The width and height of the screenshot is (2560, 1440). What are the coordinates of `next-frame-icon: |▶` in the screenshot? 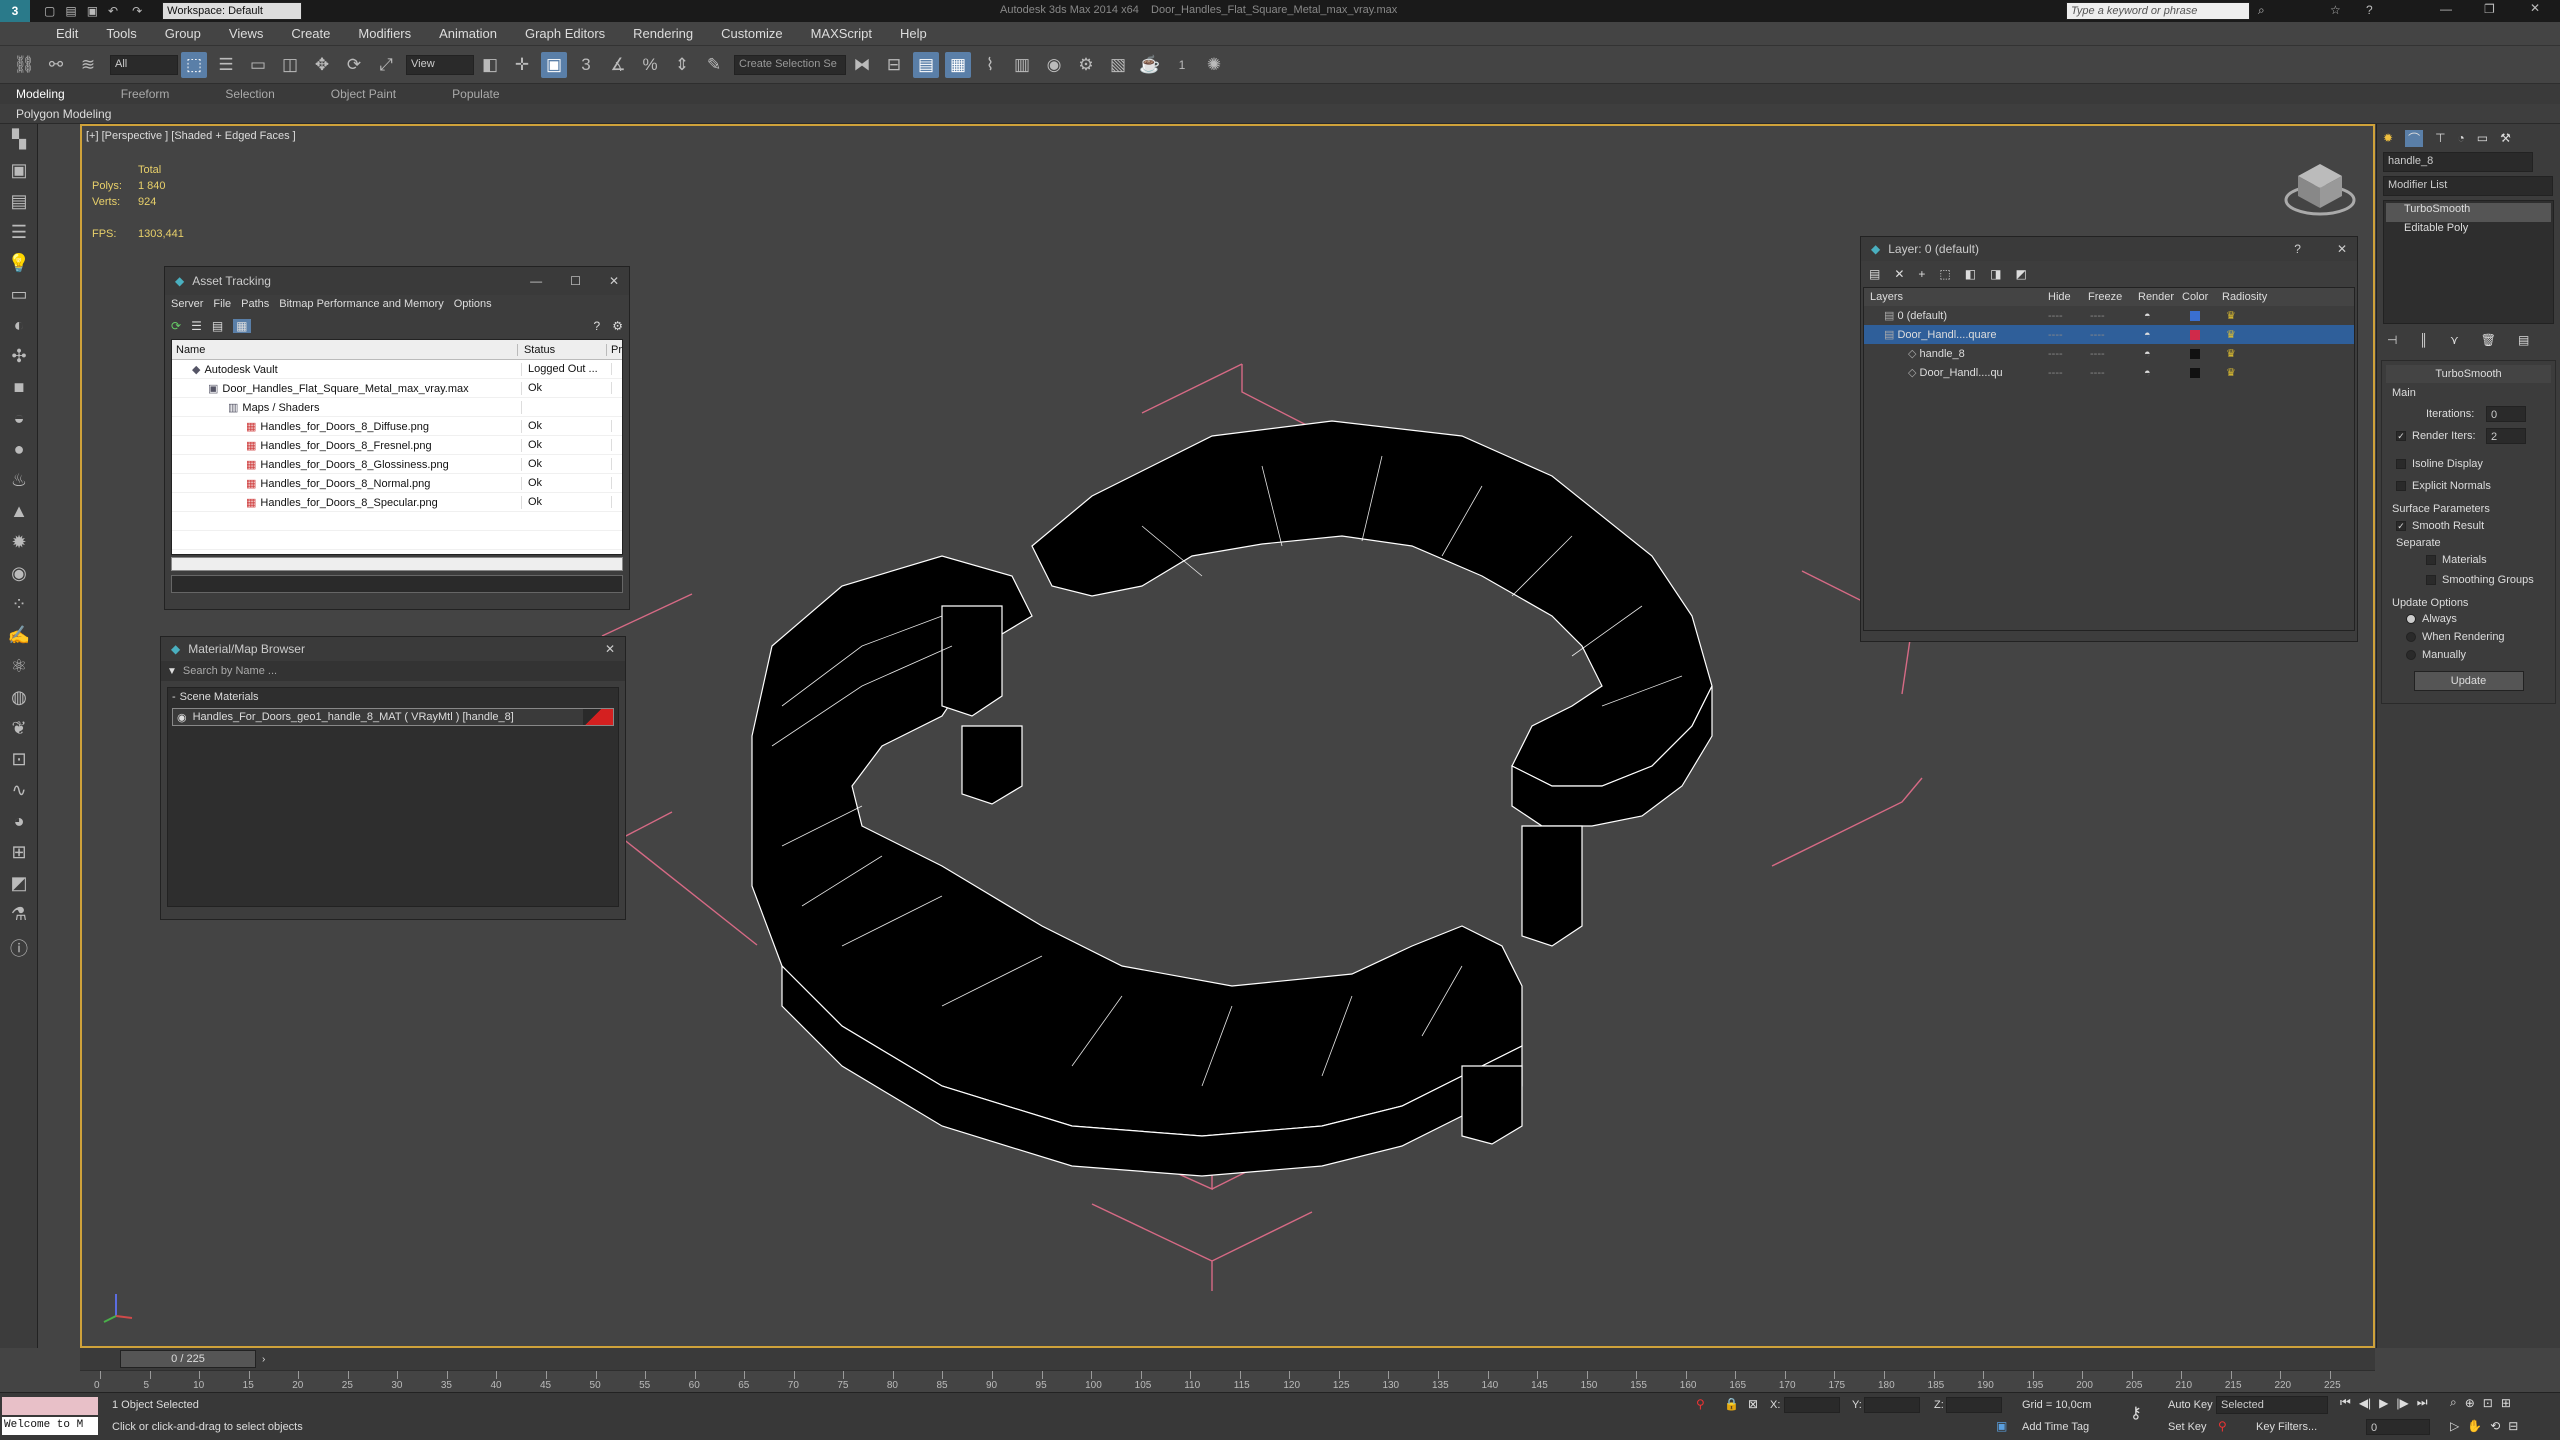 It's located at (2402, 1403).